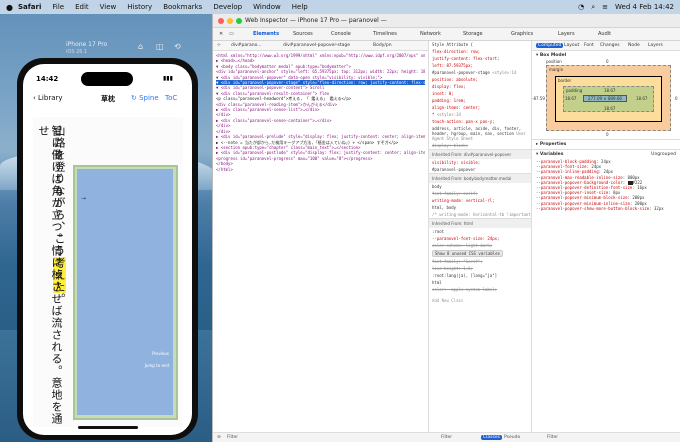  What do you see at coordinates (480, 79) in the screenshot?
I see `style-prop: position: absolute;` at bounding box center [480, 79].